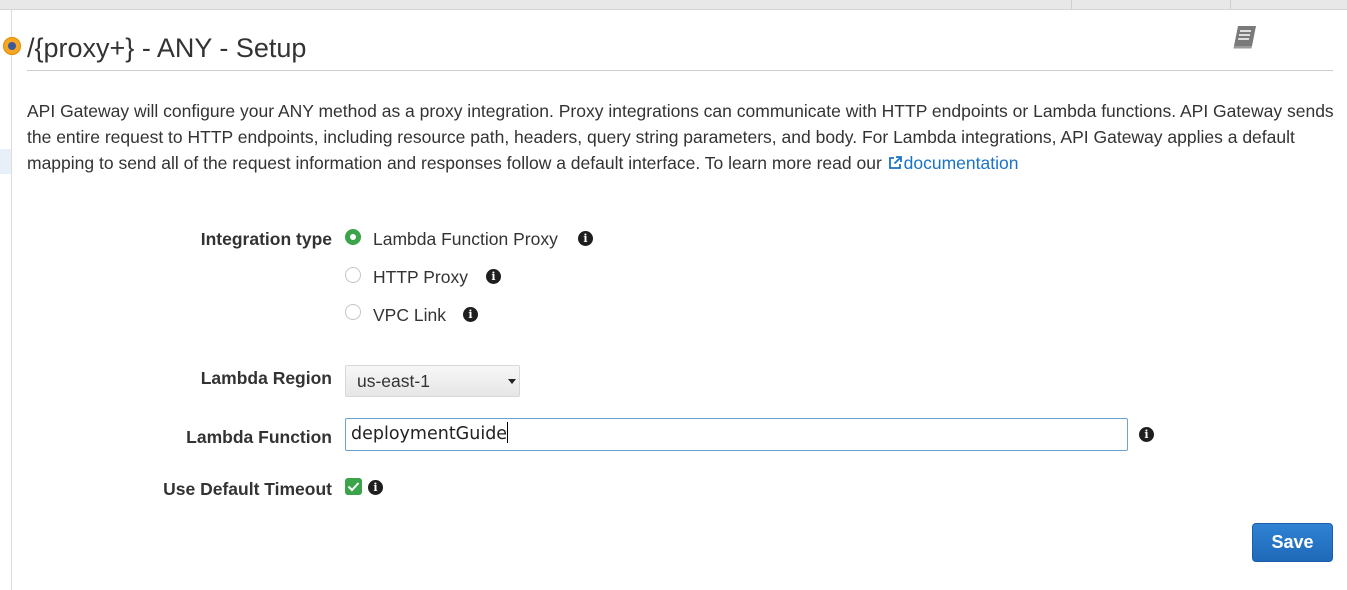 Image resolution: width=1347 pixels, height=590 pixels. I want to click on default-timeout-label: Use Default Timeout, so click(247, 489).